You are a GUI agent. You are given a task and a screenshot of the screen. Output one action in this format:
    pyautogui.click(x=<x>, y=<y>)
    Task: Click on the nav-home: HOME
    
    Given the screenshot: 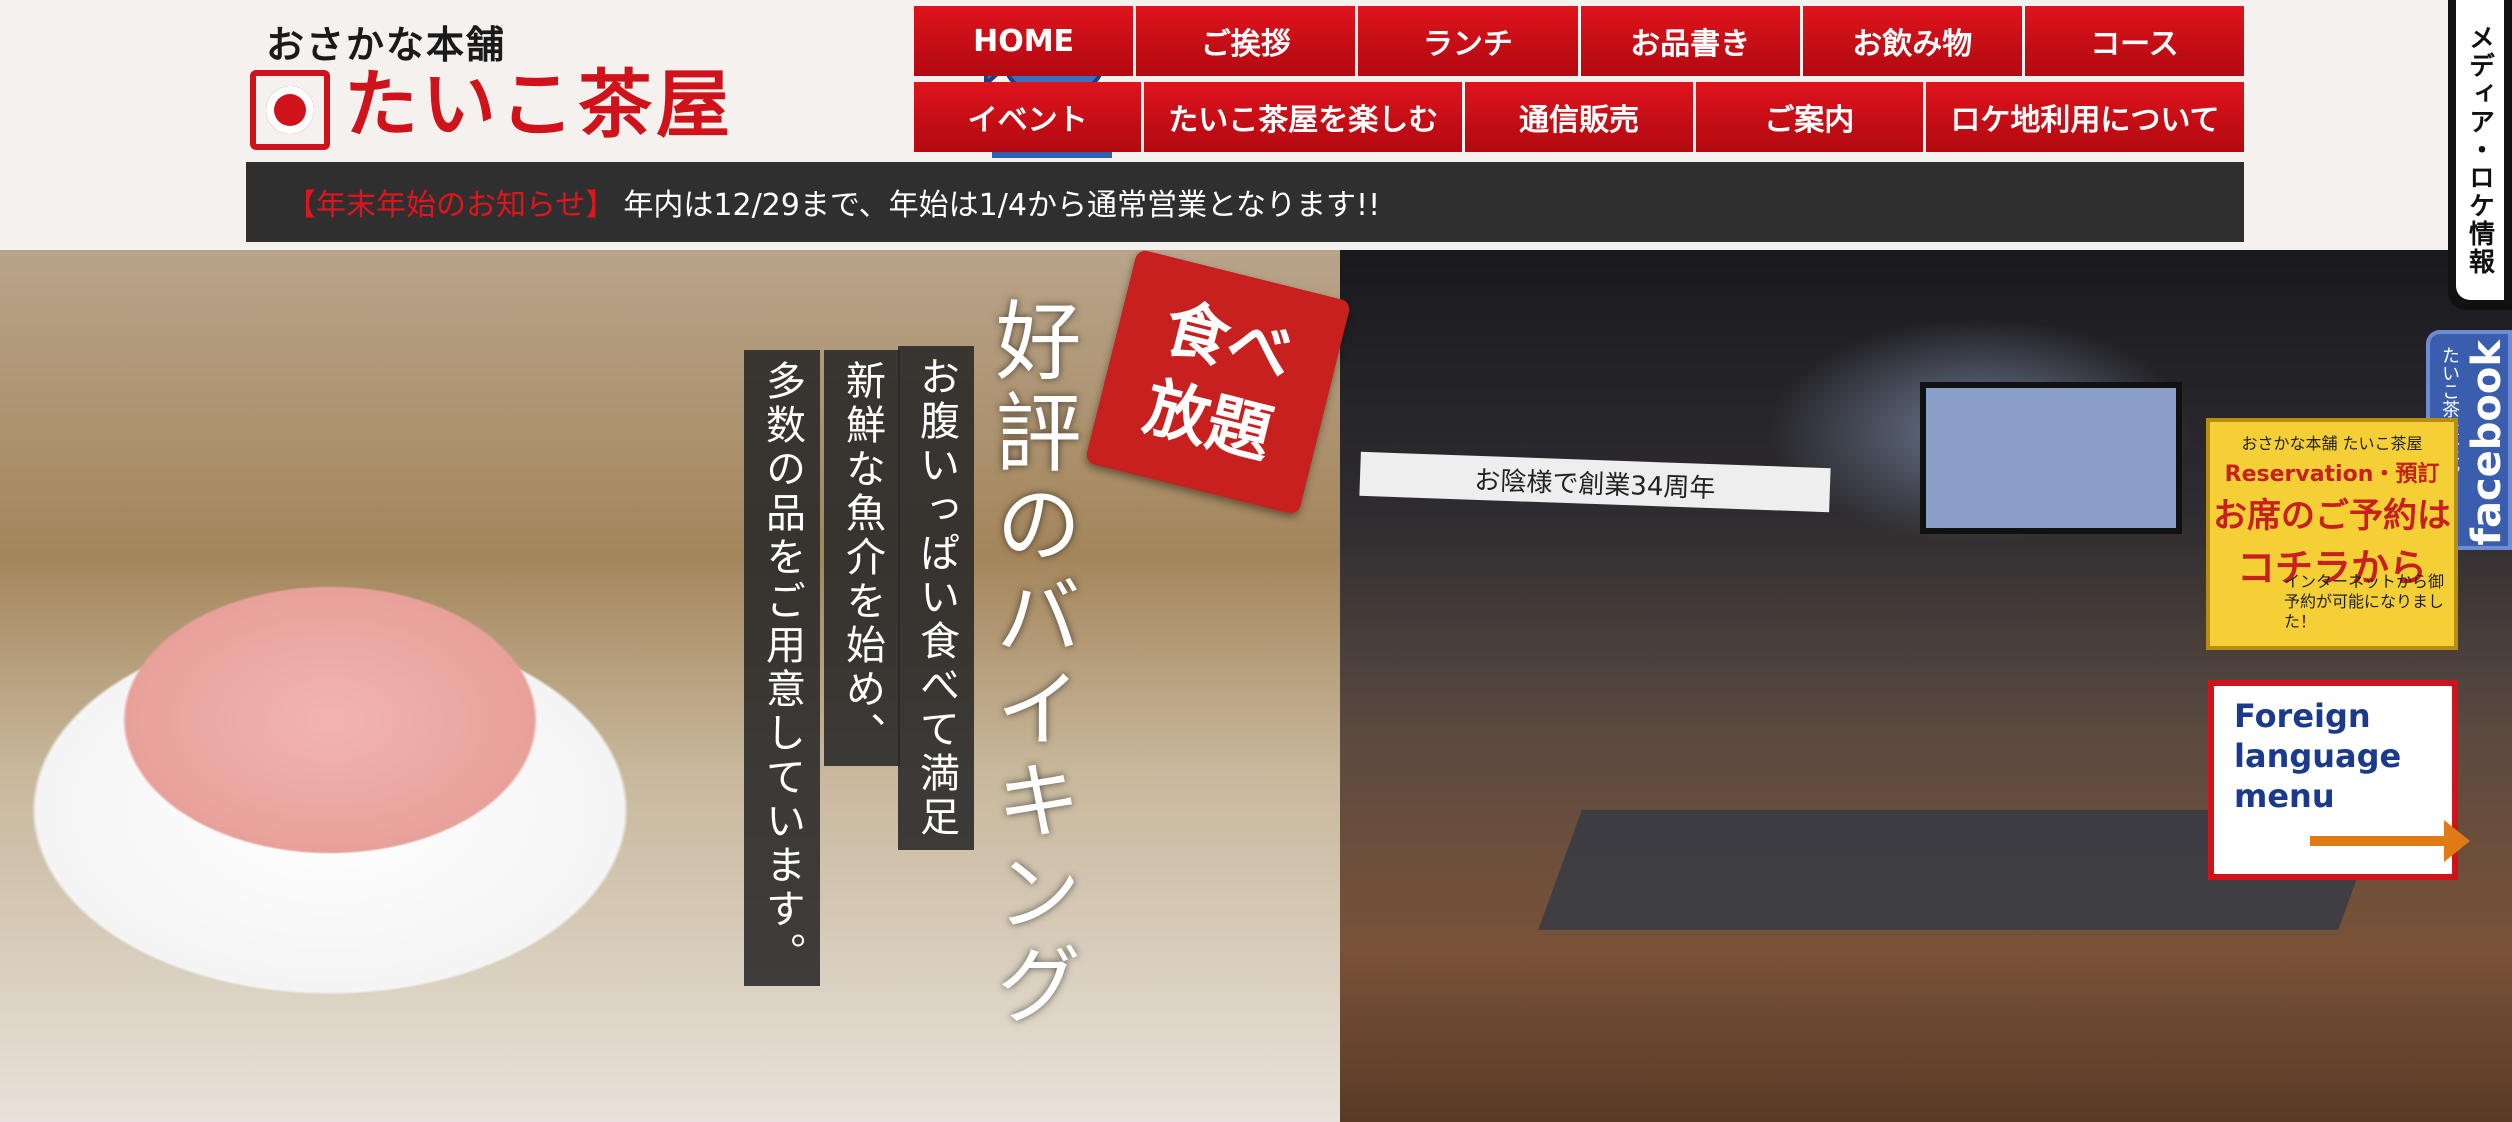 What is the action you would take?
    pyautogui.click(x=1025, y=41)
    